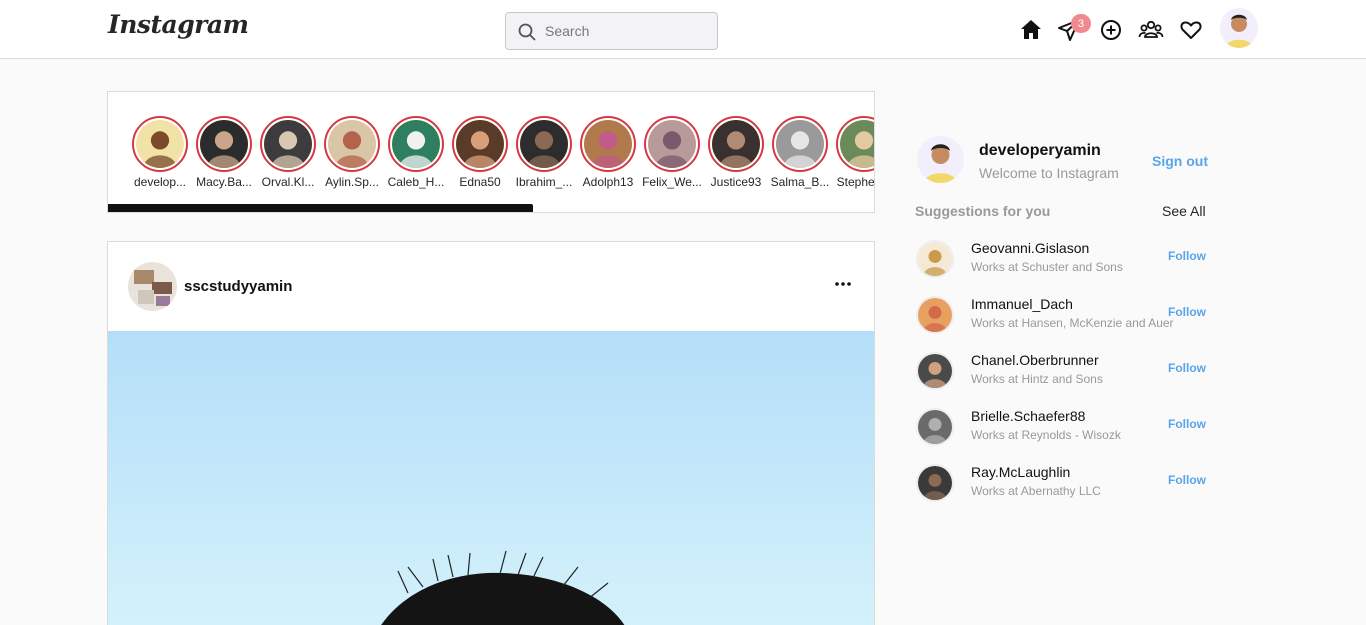 The height and width of the screenshot is (625, 1366). What do you see at coordinates (1020, 472) in the screenshot?
I see `suggestion-username: Ray.McLaughlin` at bounding box center [1020, 472].